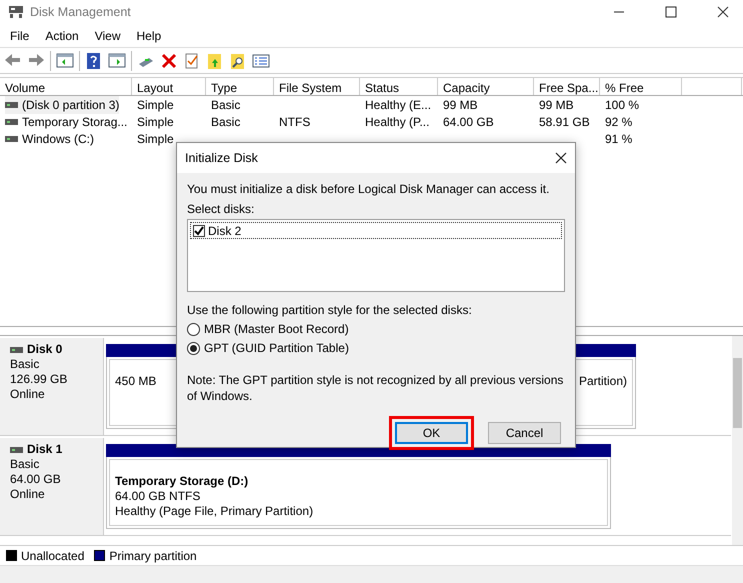 The image size is (743, 583). Describe the element at coordinates (44, 449) in the screenshot. I see `disk-name: Disk 1` at that location.